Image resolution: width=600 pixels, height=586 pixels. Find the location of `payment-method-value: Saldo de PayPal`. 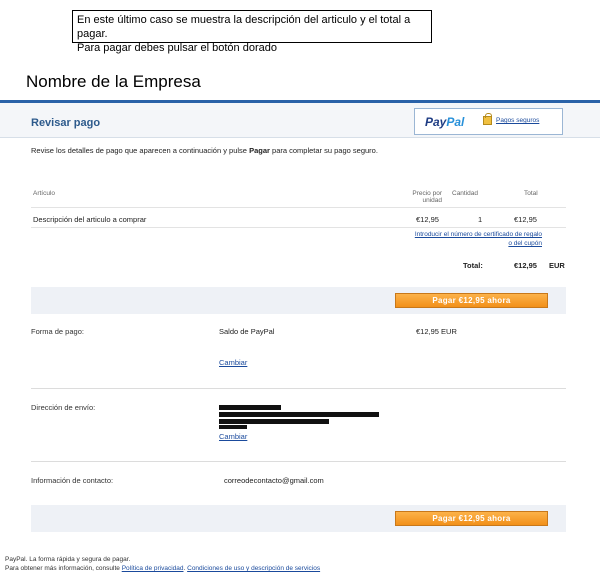

payment-method-value: Saldo de PayPal is located at coordinates (247, 331).